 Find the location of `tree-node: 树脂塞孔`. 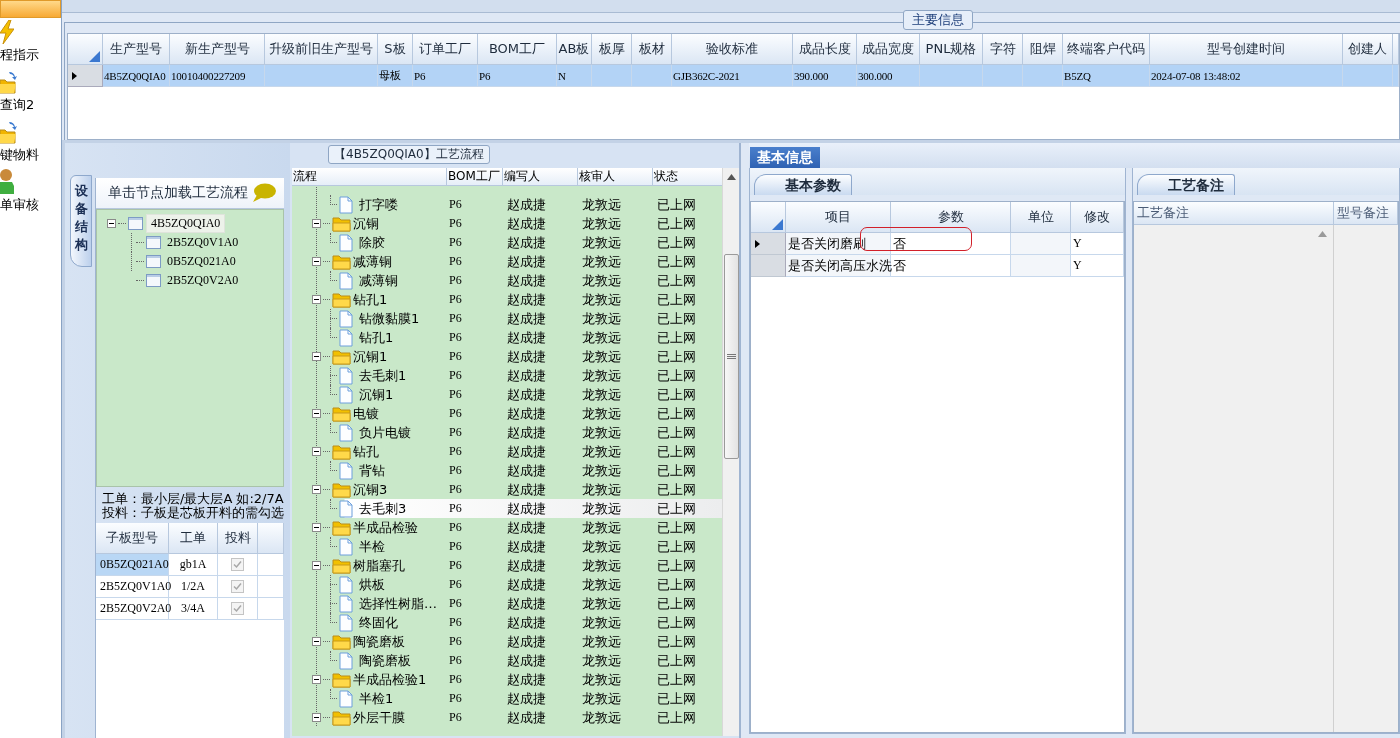

tree-node: 树脂塞孔 is located at coordinates (379, 565).